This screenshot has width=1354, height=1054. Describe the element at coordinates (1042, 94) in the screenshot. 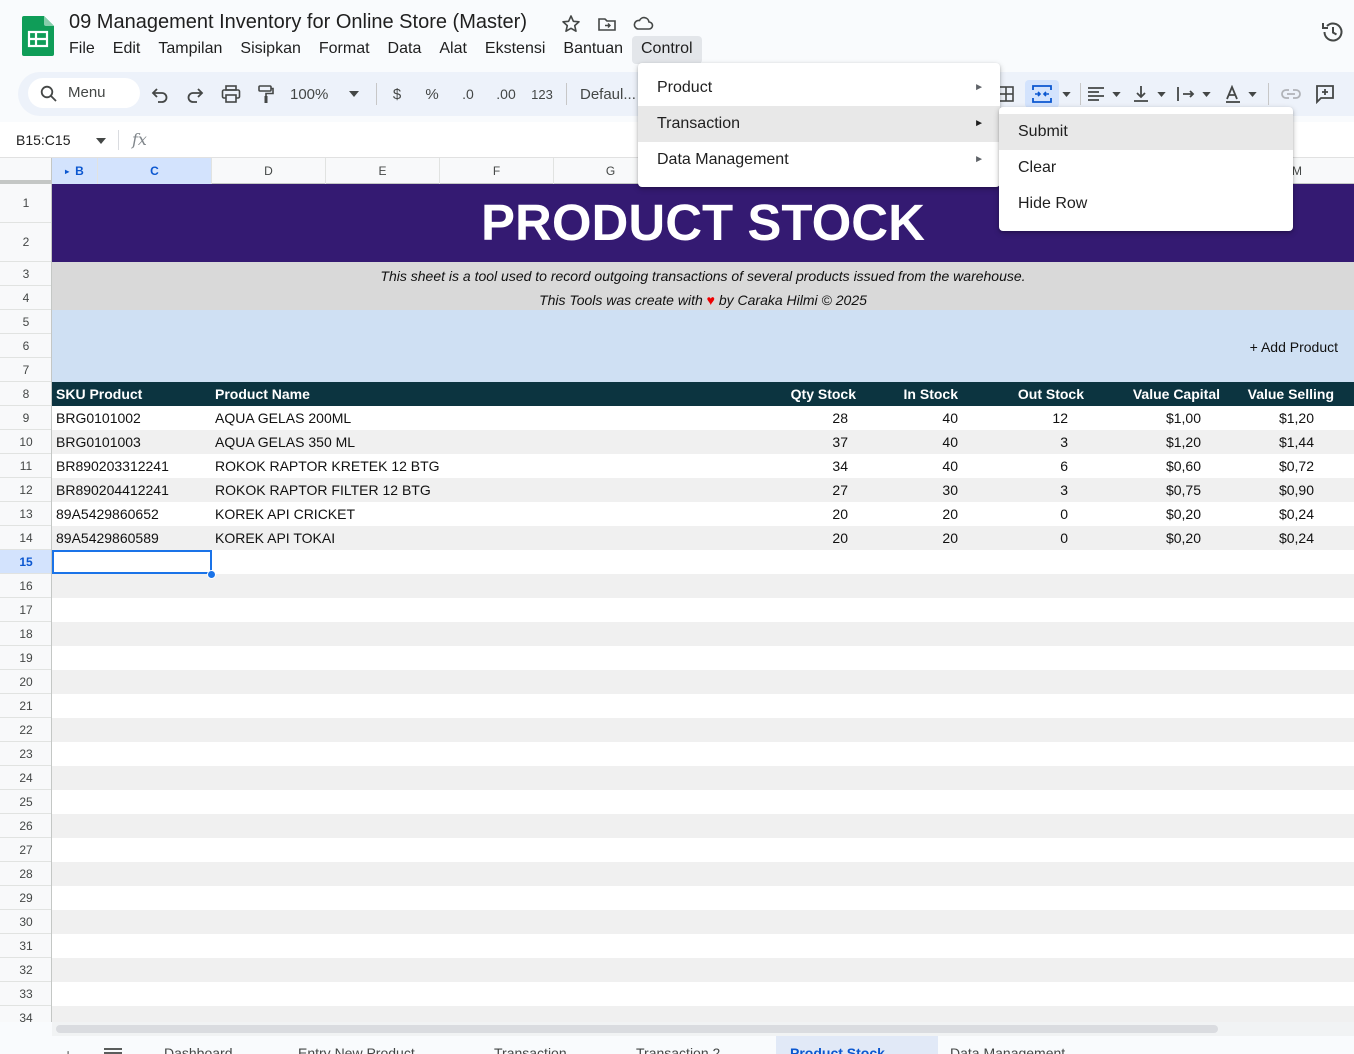

I see `merge-cells-button` at that location.